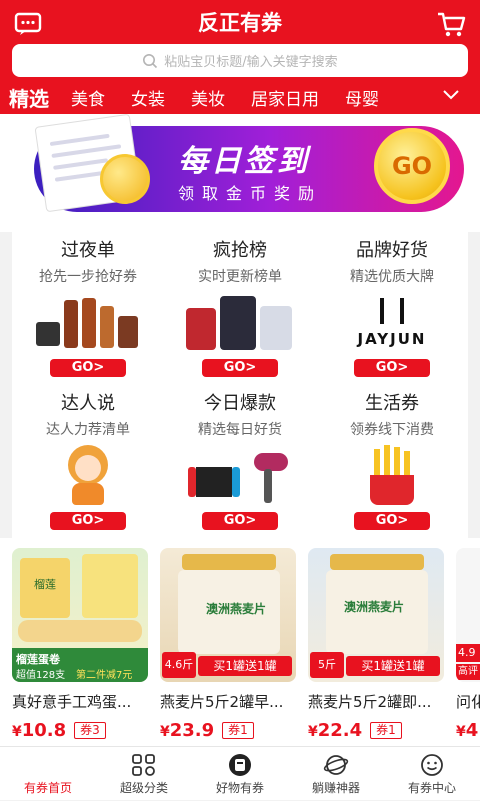 The width and height of the screenshot is (480, 801). I want to click on search-input: 粘贴宝贝标题/输入关键字搜索, so click(240, 60).